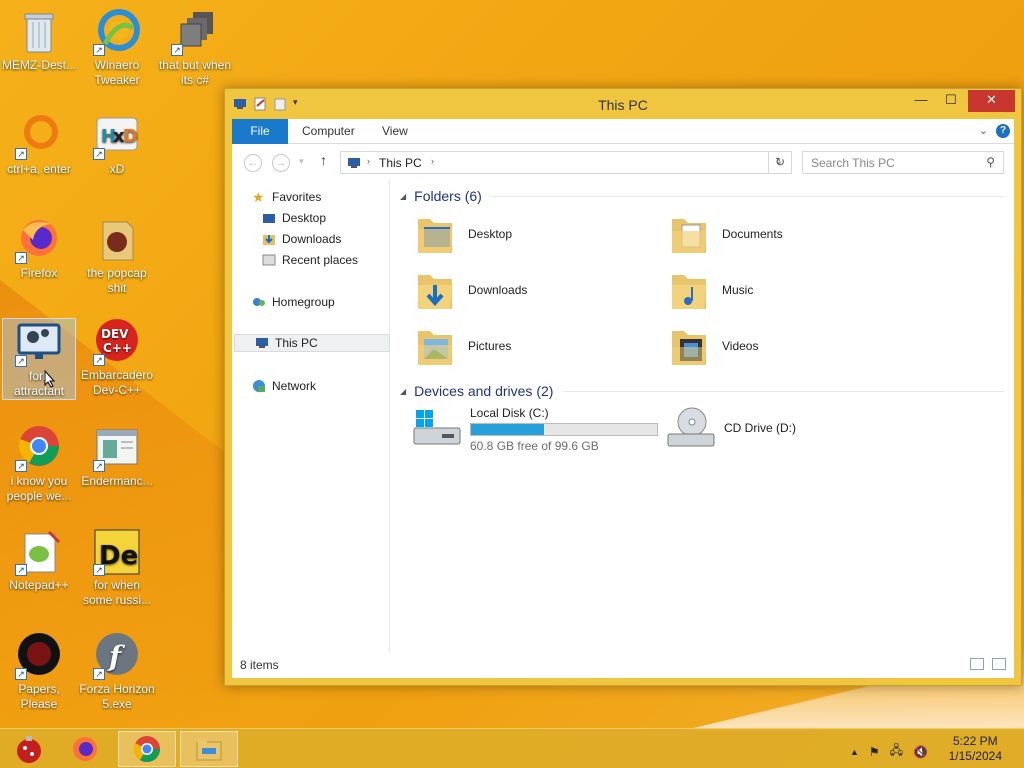  I want to click on firefox-icon: ↗, so click(39, 240).